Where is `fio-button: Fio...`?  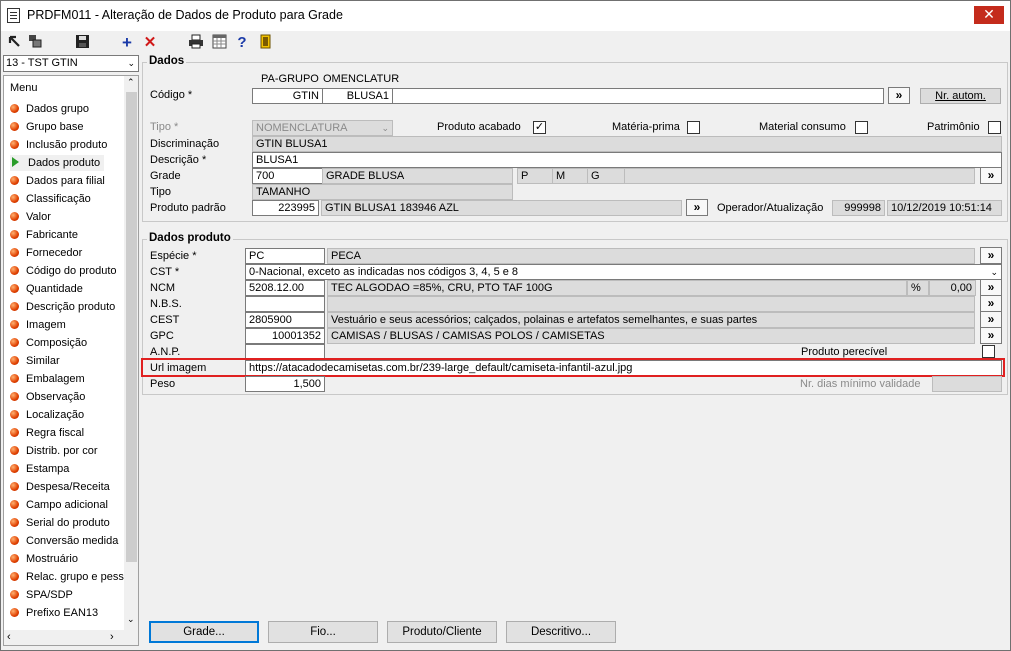 fio-button: Fio... is located at coordinates (323, 632).